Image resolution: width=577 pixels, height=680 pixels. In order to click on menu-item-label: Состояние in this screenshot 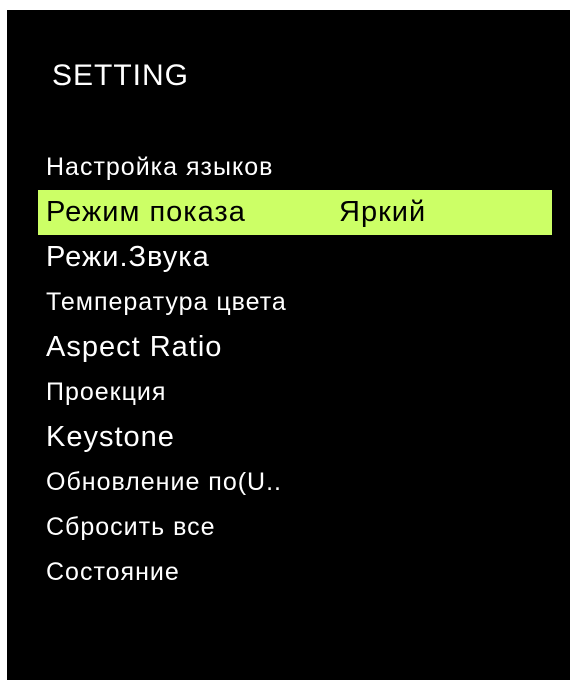, I will do `click(113, 572)`.